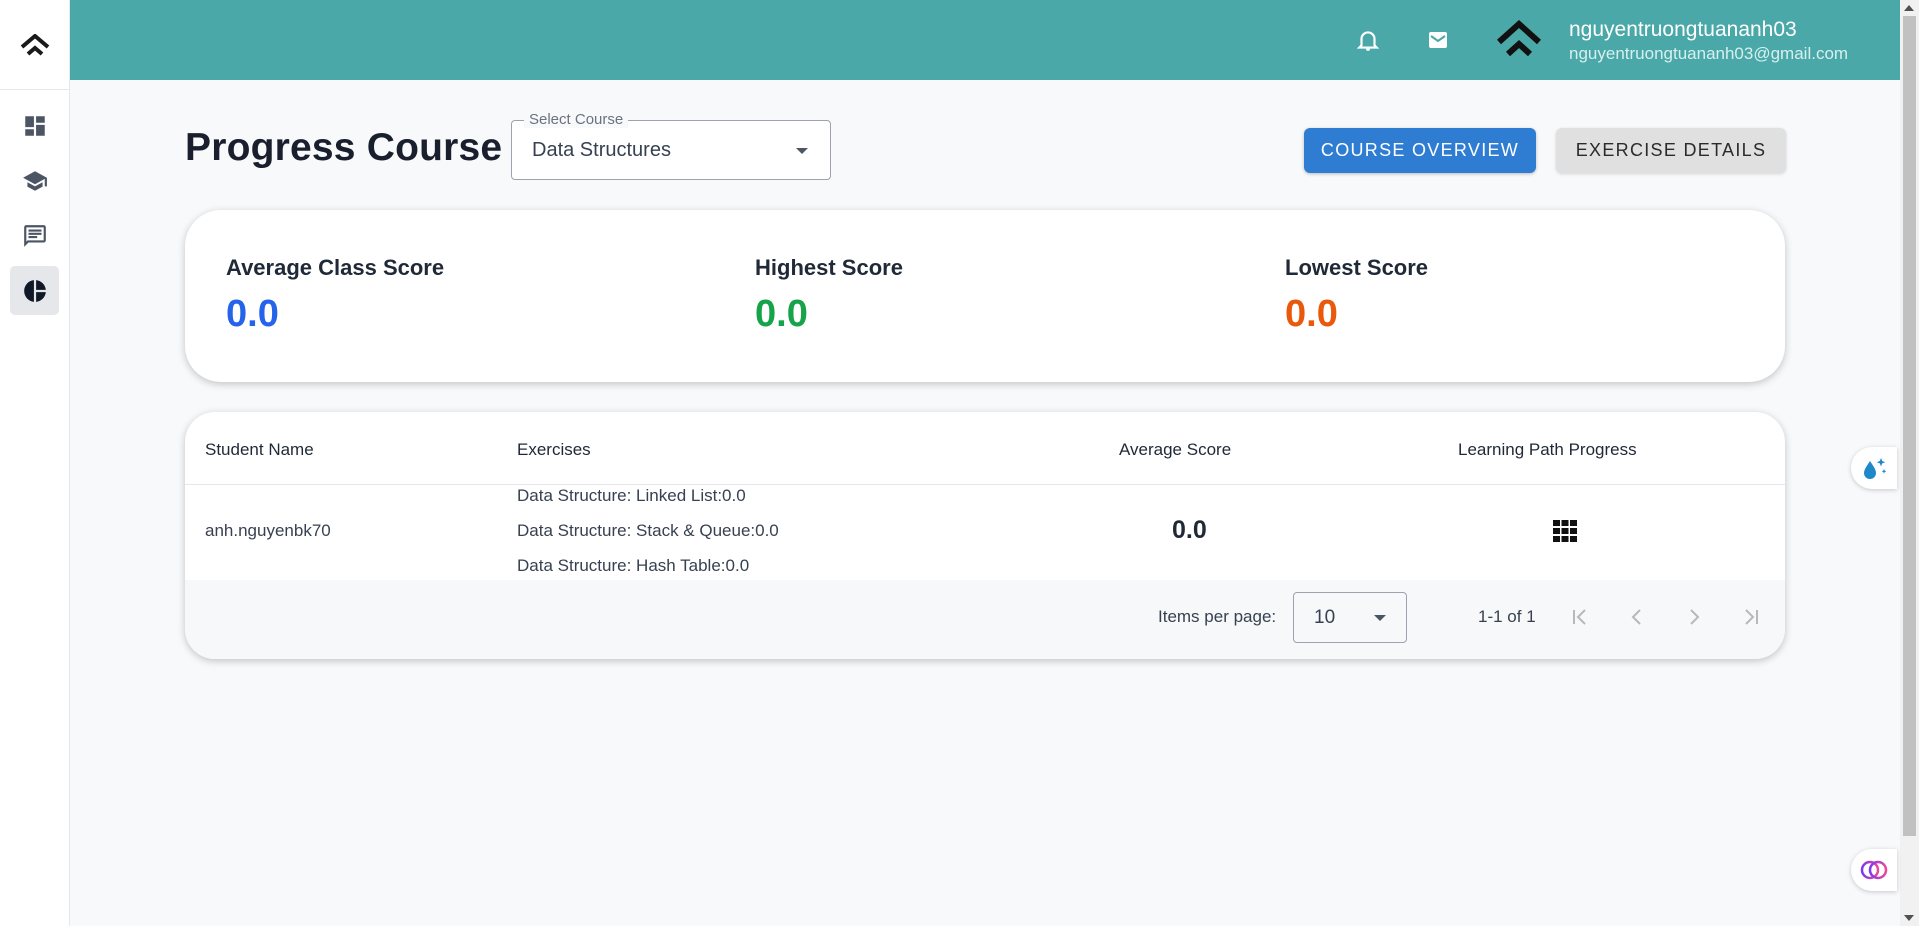  What do you see at coordinates (344, 147) in the screenshot?
I see `page-title: Progress Course` at bounding box center [344, 147].